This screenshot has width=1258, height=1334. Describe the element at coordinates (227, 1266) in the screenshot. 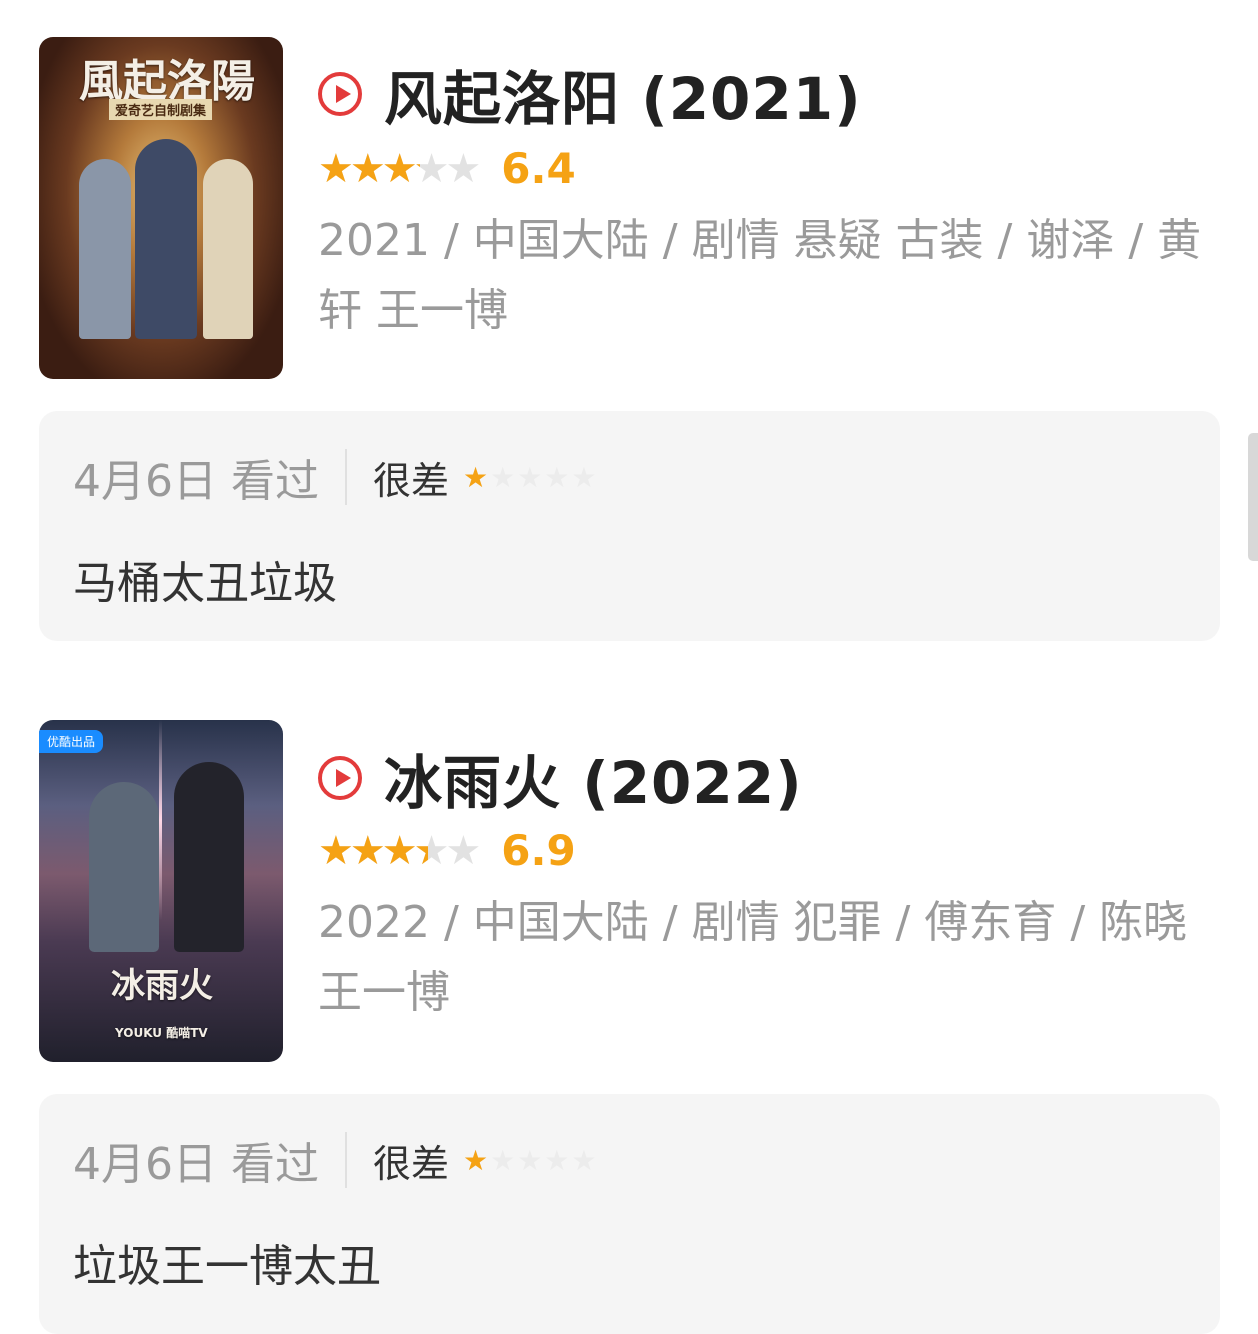

I see `review-comment: 垃圾王一博太丑` at that location.